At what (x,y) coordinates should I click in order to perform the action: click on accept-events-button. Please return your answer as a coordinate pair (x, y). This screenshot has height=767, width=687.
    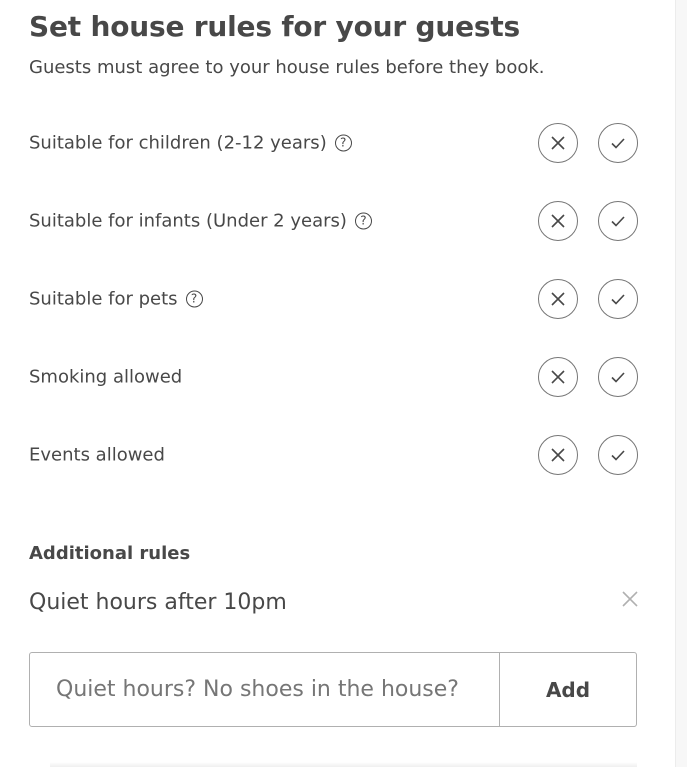
    Looking at the image, I should click on (618, 455).